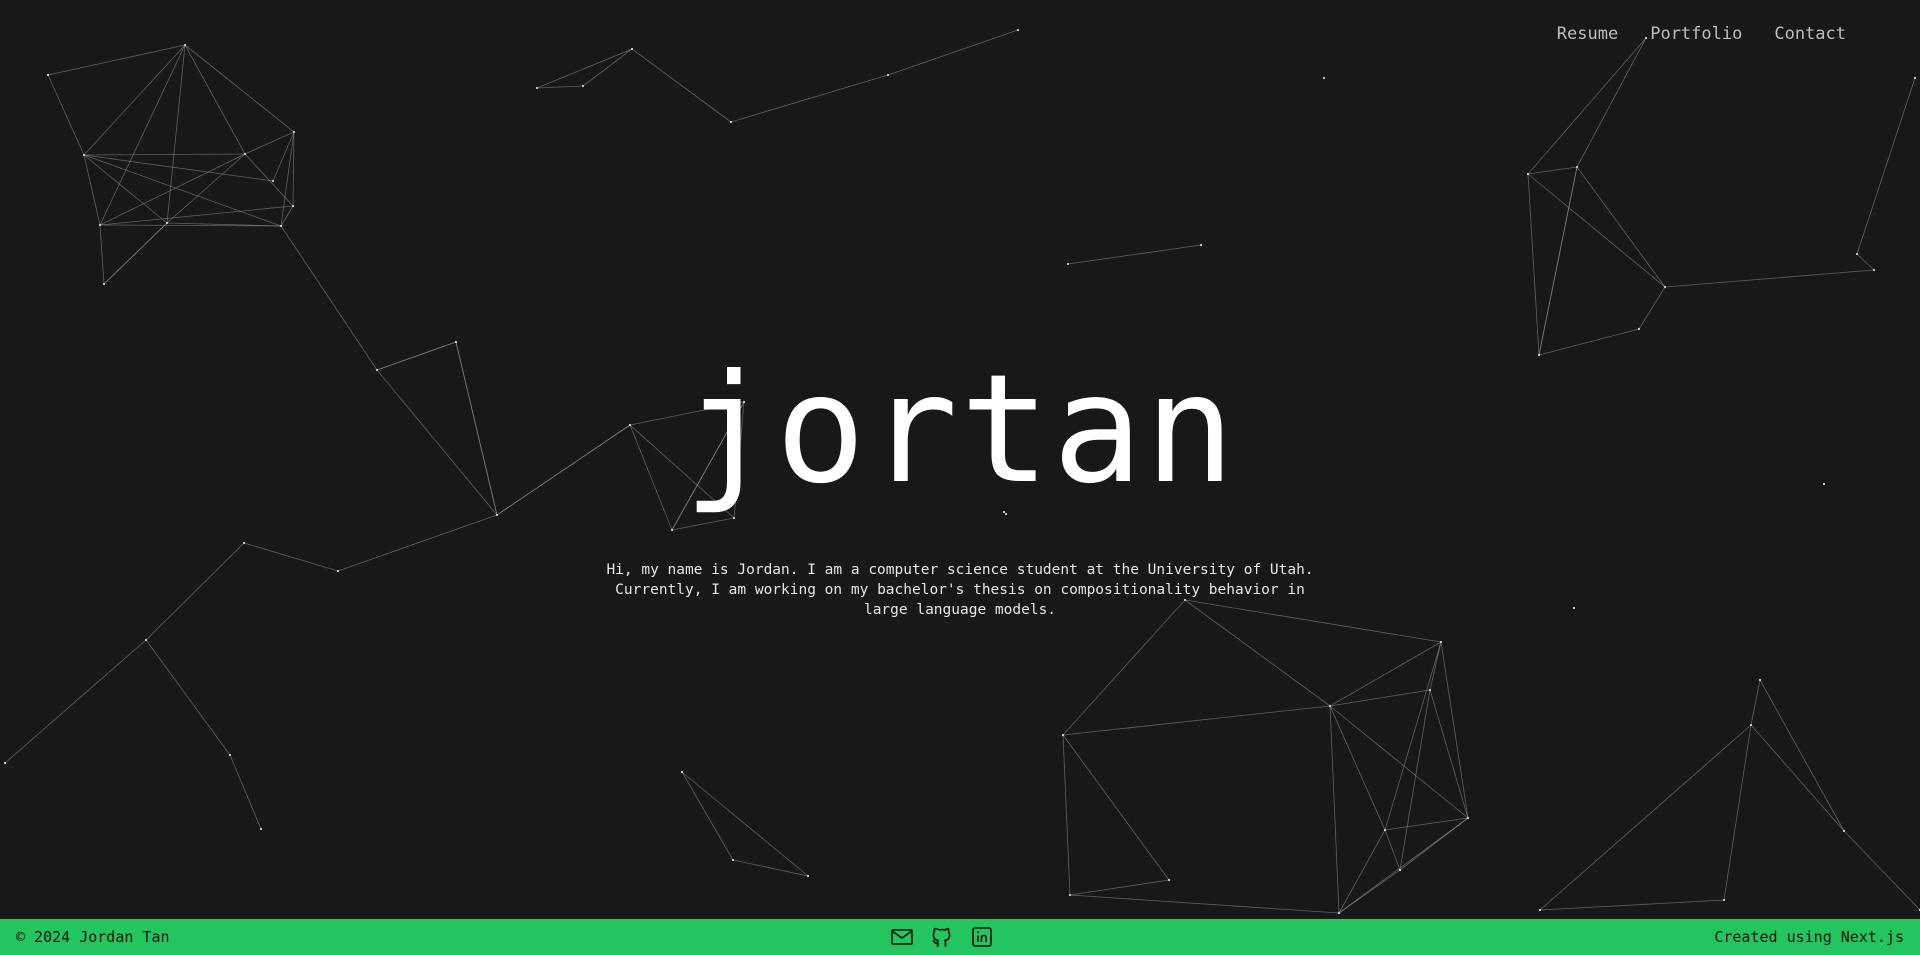  I want to click on footer-social-links, so click(942, 937).